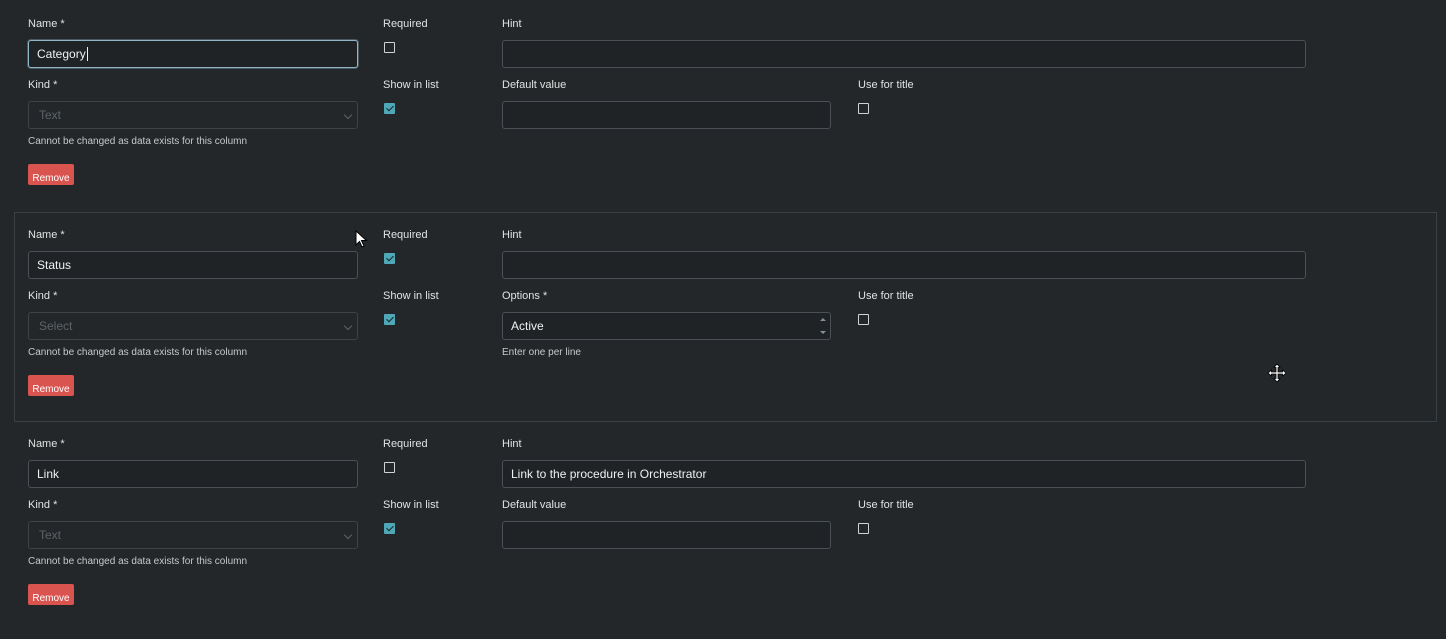  I want to click on textarea-scroll-arrows, so click(823, 326).